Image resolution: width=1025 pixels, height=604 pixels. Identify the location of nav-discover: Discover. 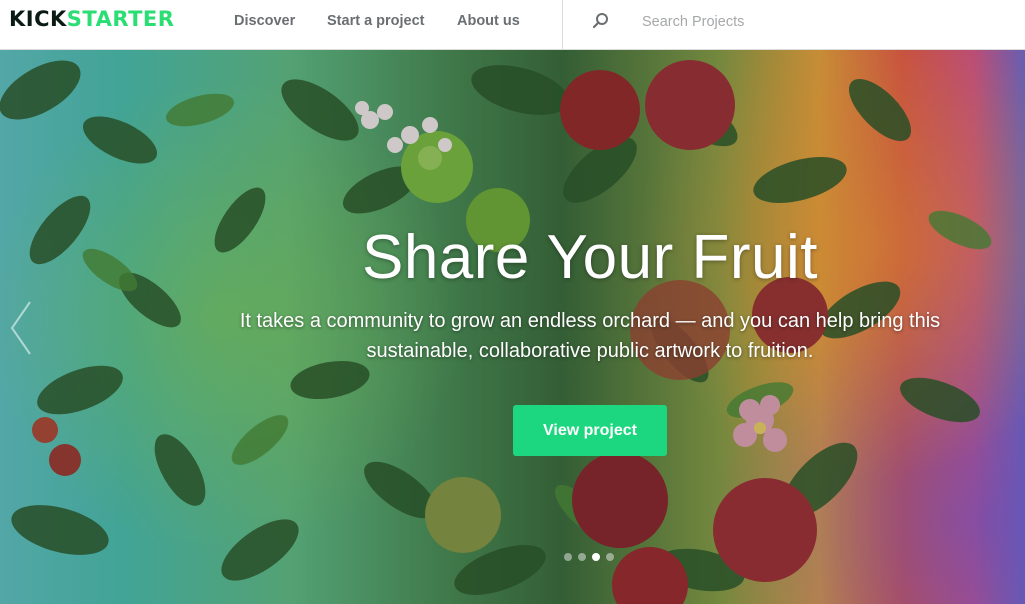
(264, 21).